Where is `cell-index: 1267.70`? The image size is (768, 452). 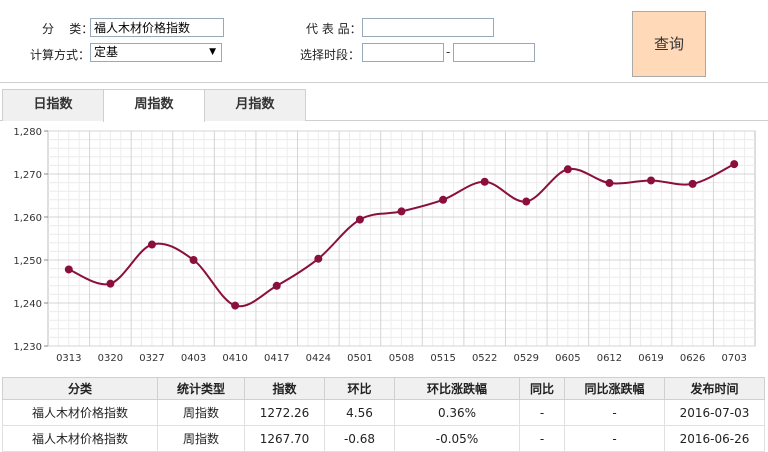
cell-index: 1267.70 is located at coordinates (284, 438).